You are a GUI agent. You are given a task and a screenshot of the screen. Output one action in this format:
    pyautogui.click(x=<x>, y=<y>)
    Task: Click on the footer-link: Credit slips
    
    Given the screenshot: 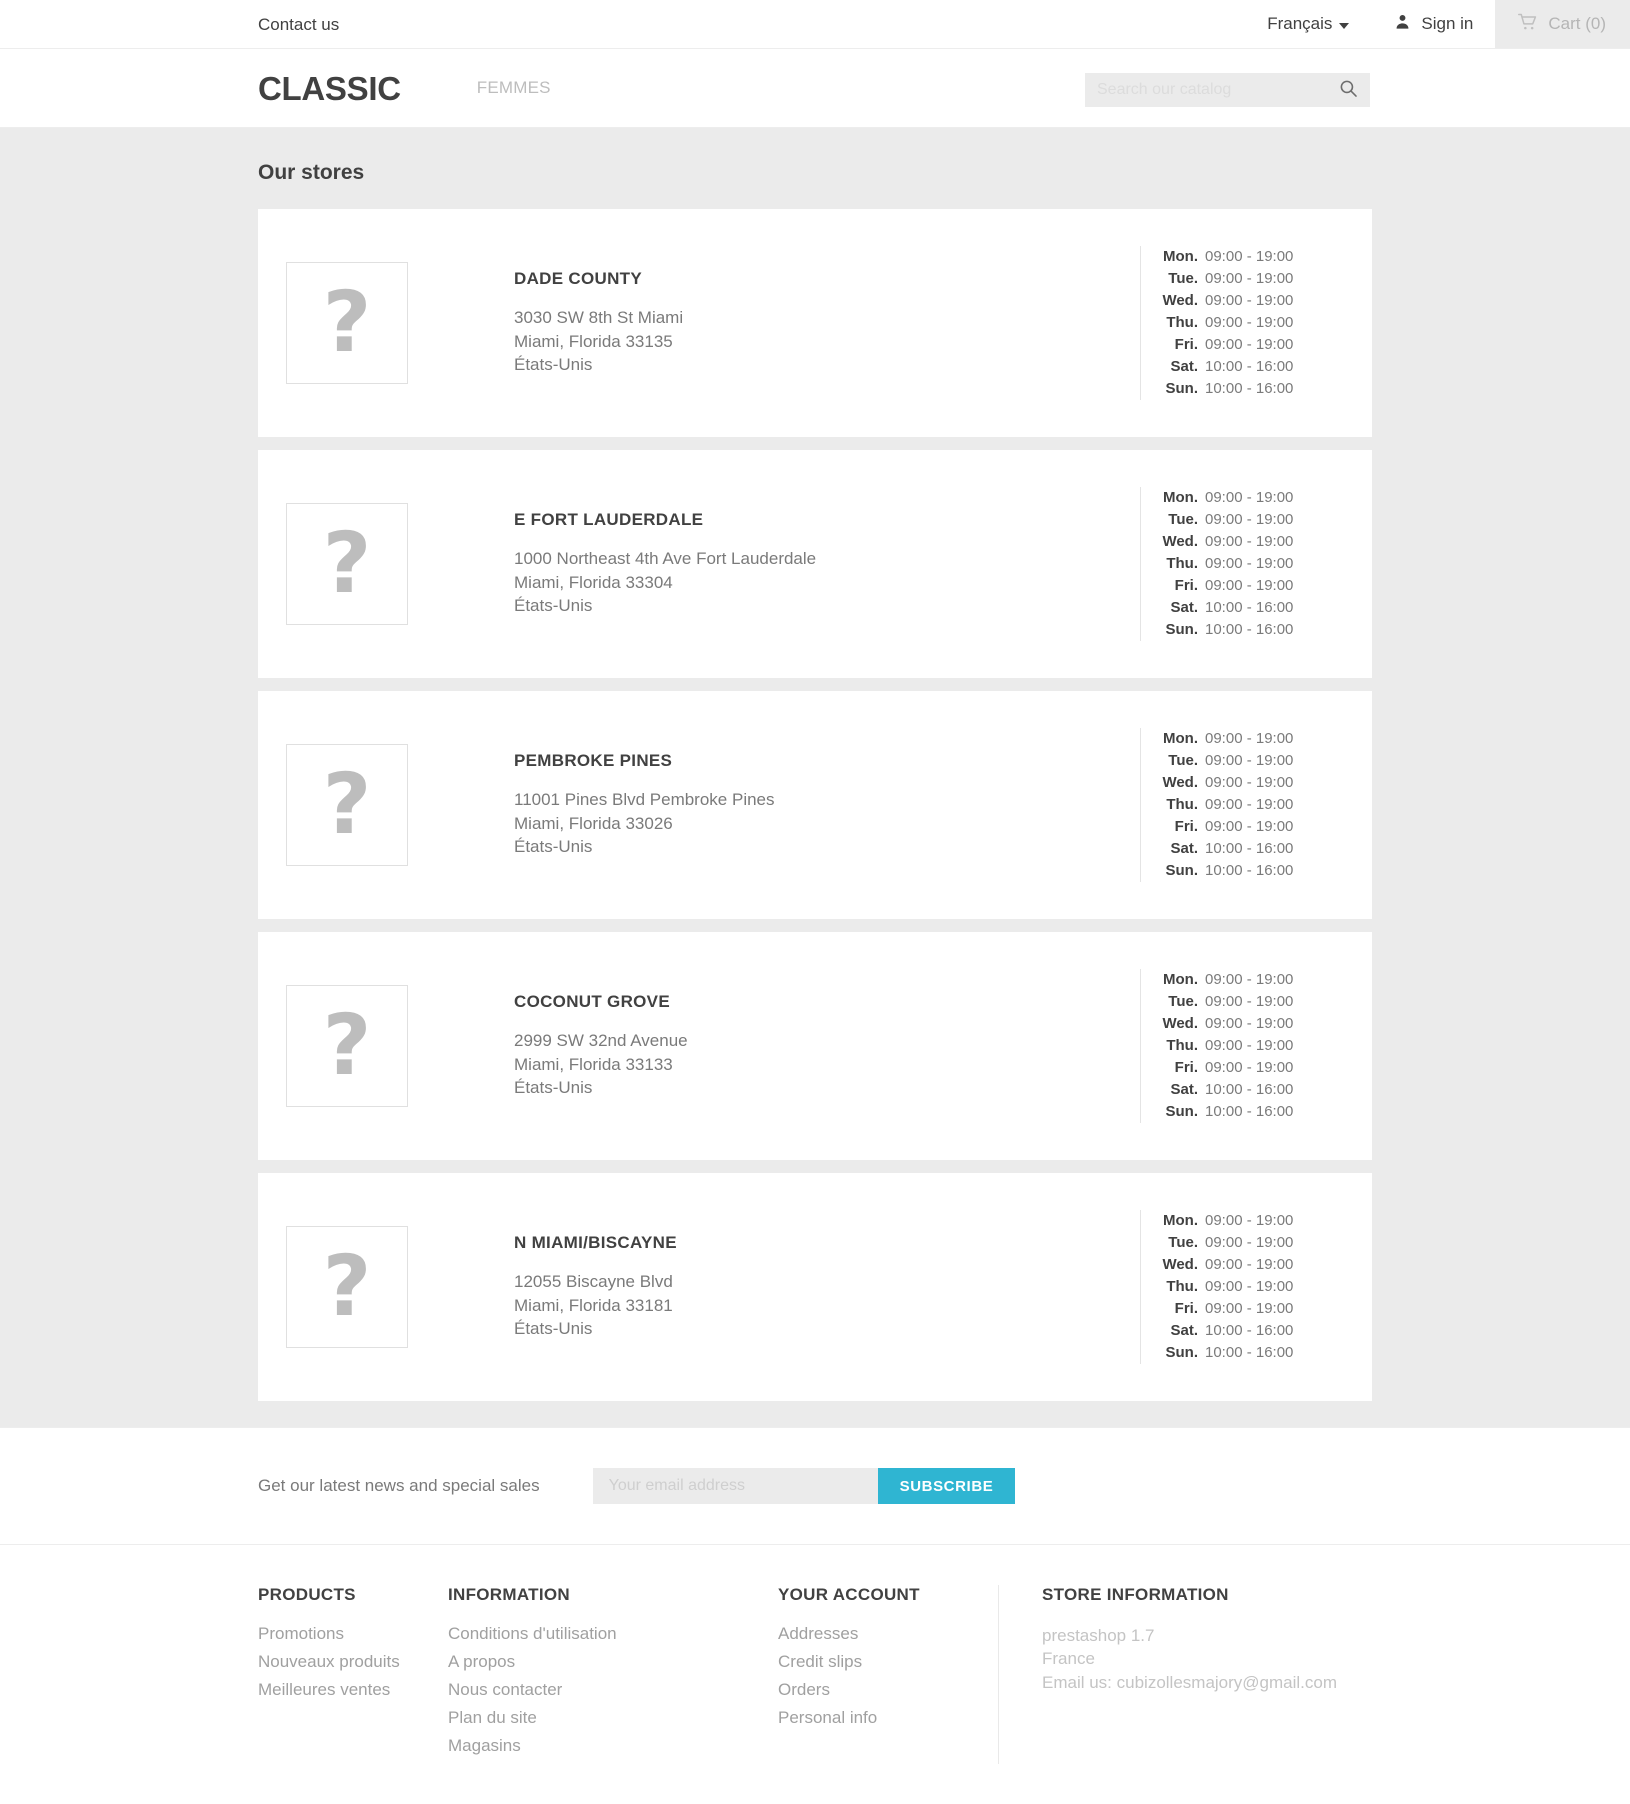 What is the action you would take?
    pyautogui.click(x=820, y=1661)
    